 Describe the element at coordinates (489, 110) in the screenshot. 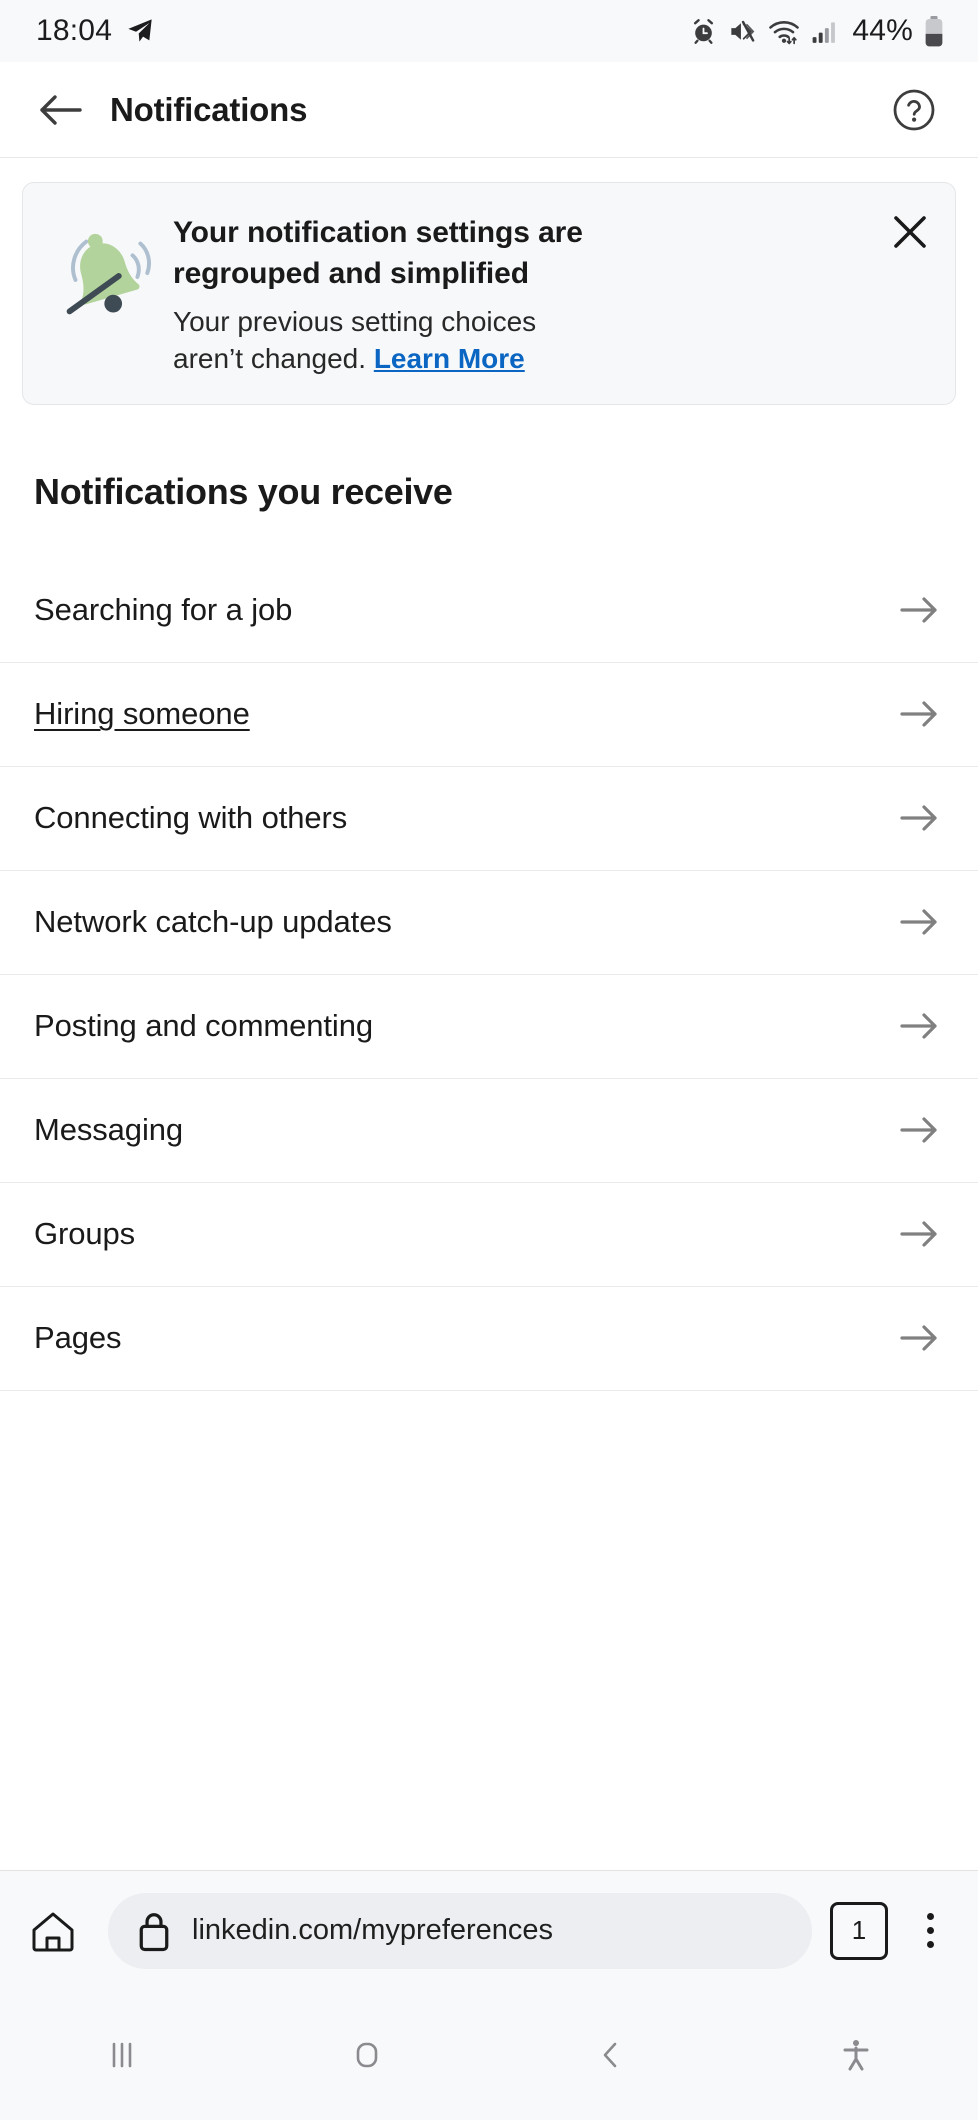

I see `app-header: Notifications` at that location.